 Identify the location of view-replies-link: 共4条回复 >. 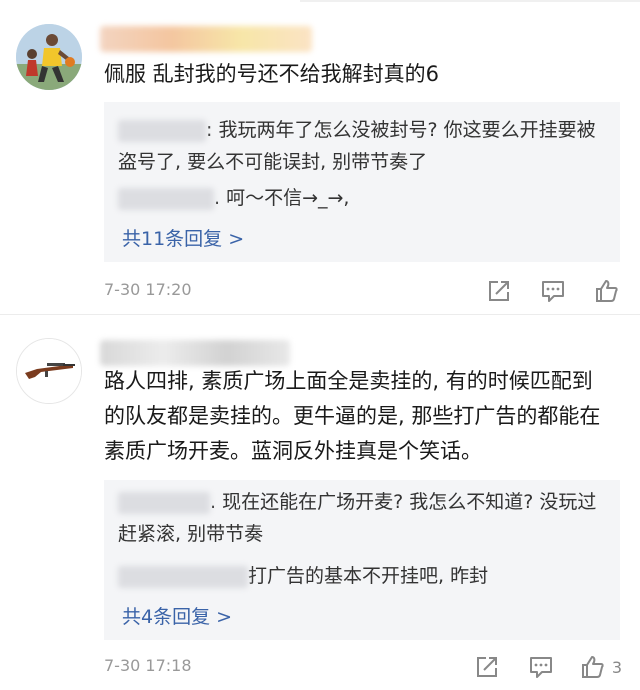
(177, 615).